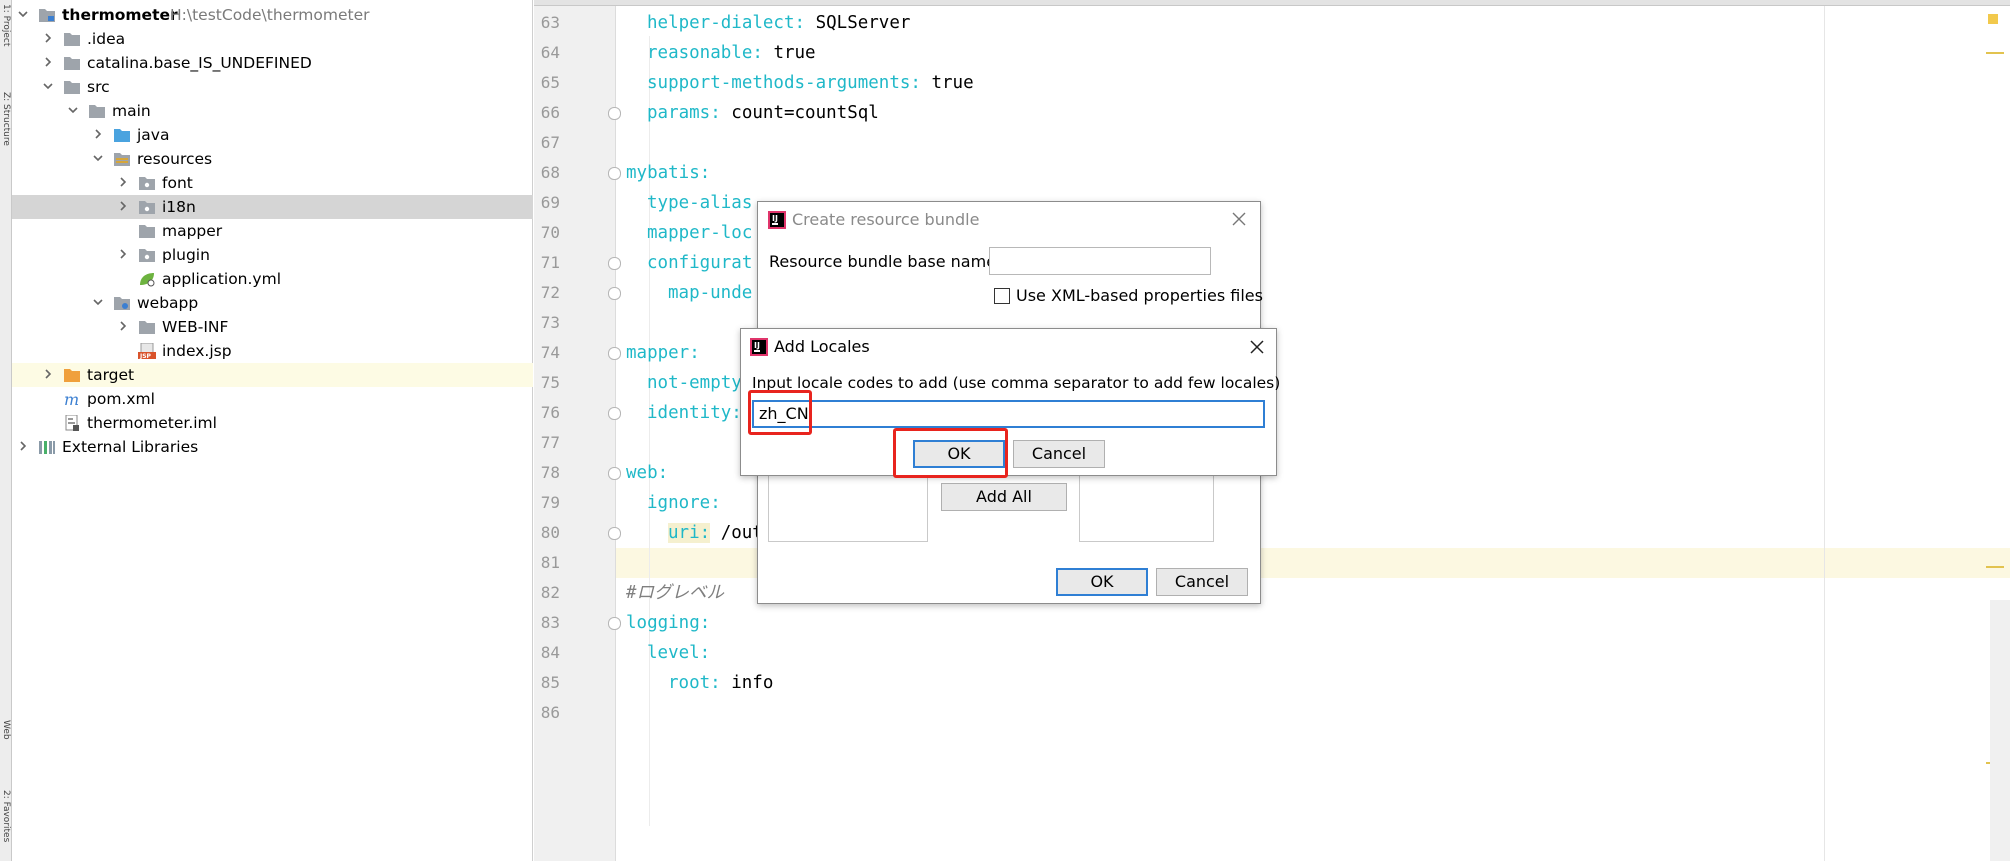 The width and height of the screenshot is (2010, 861). What do you see at coordinates (1002, 296) in the screenshot?
I see `xml-properties-checkbox` at bounding box center [1002, 296].